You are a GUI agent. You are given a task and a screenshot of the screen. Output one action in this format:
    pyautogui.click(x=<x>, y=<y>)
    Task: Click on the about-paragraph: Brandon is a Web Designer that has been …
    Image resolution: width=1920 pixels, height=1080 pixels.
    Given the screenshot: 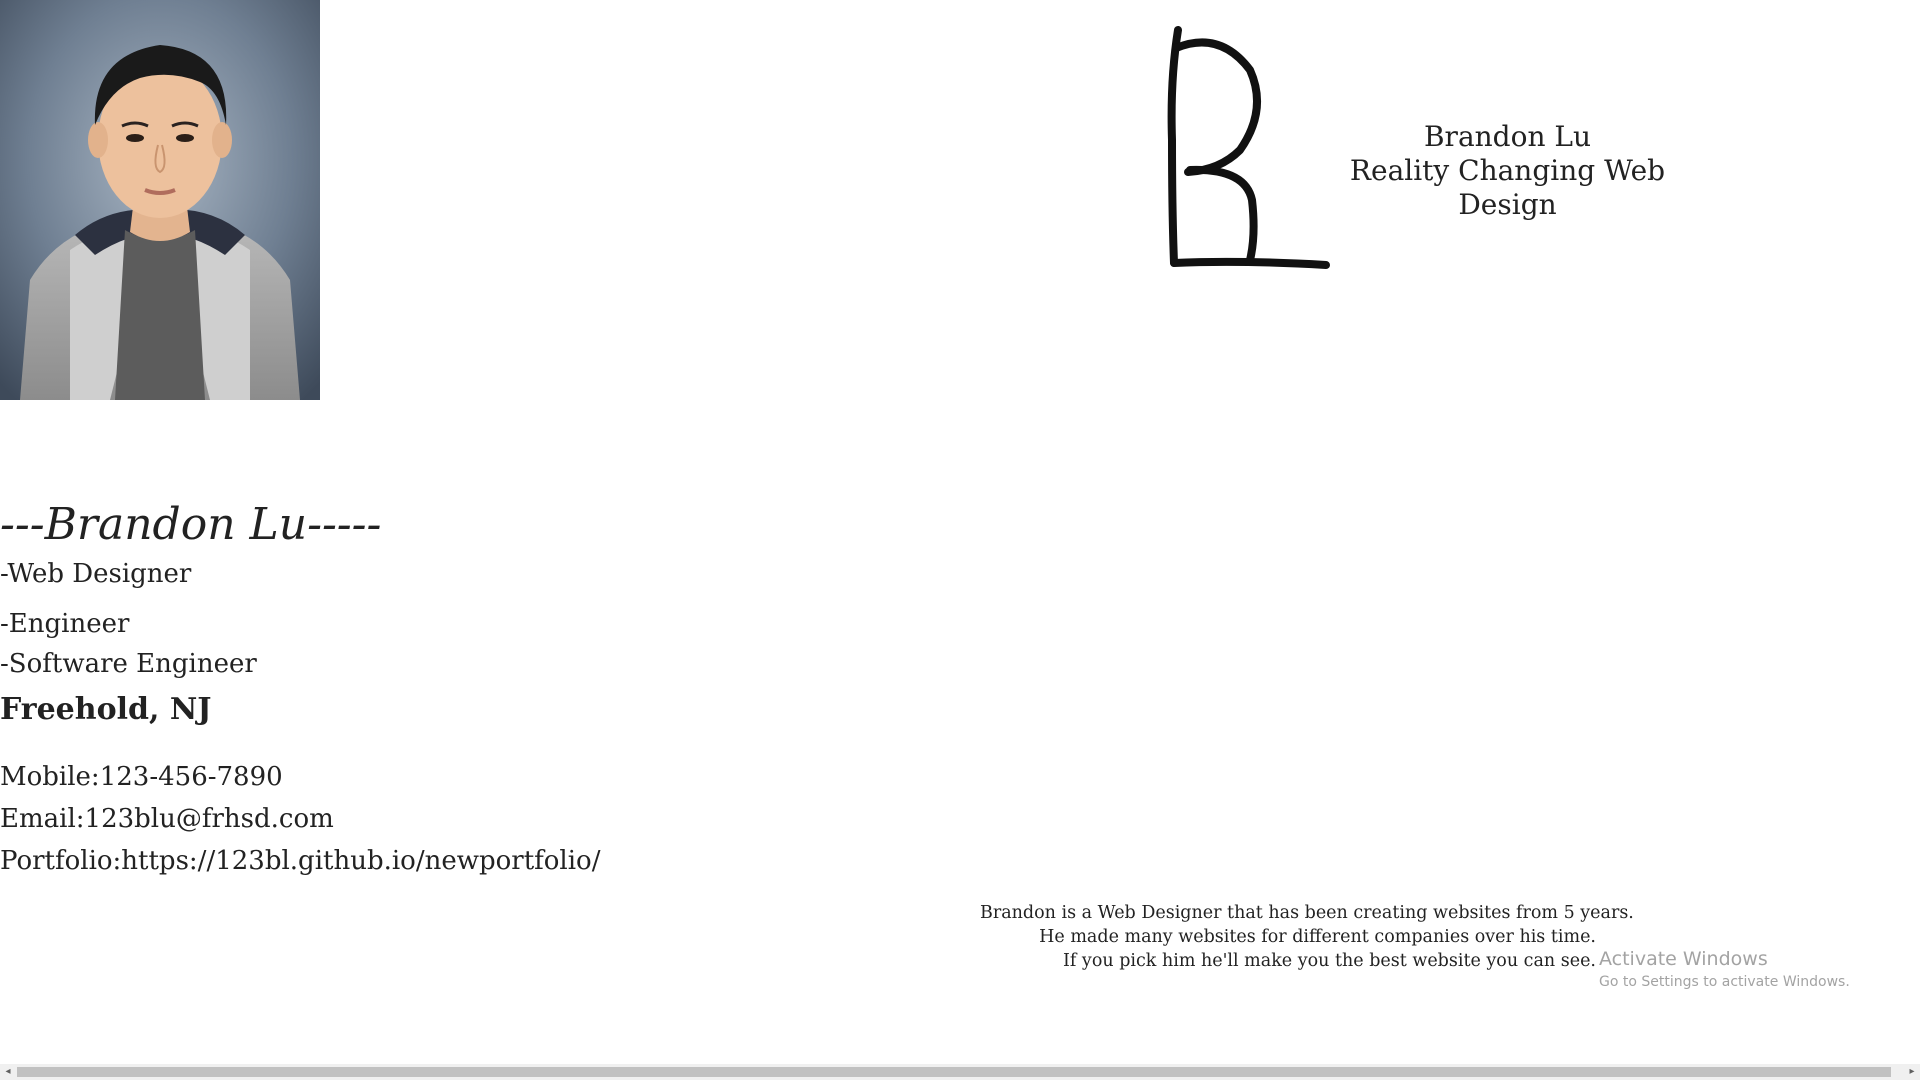 What is the action you would take?
    pyautogui.click(x=1307, y=937)
    